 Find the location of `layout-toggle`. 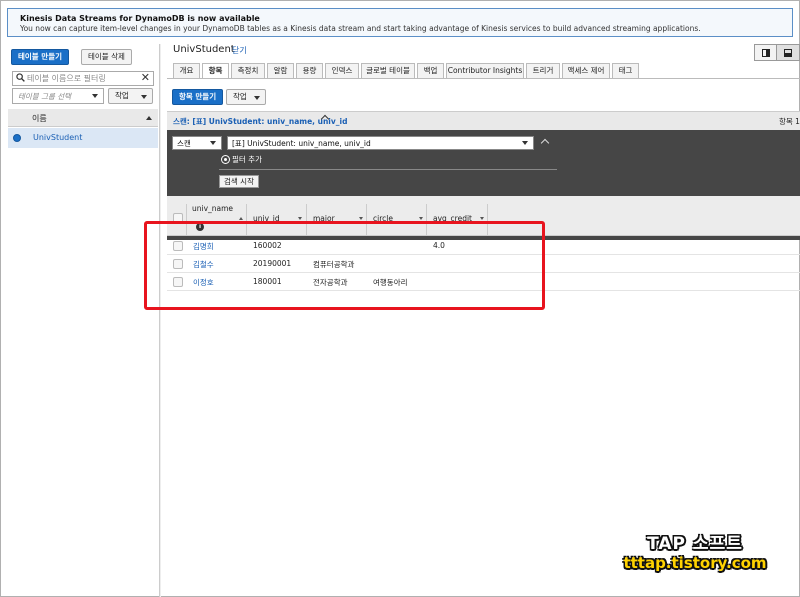

layout-toggle is located at coordinates (777, 52).